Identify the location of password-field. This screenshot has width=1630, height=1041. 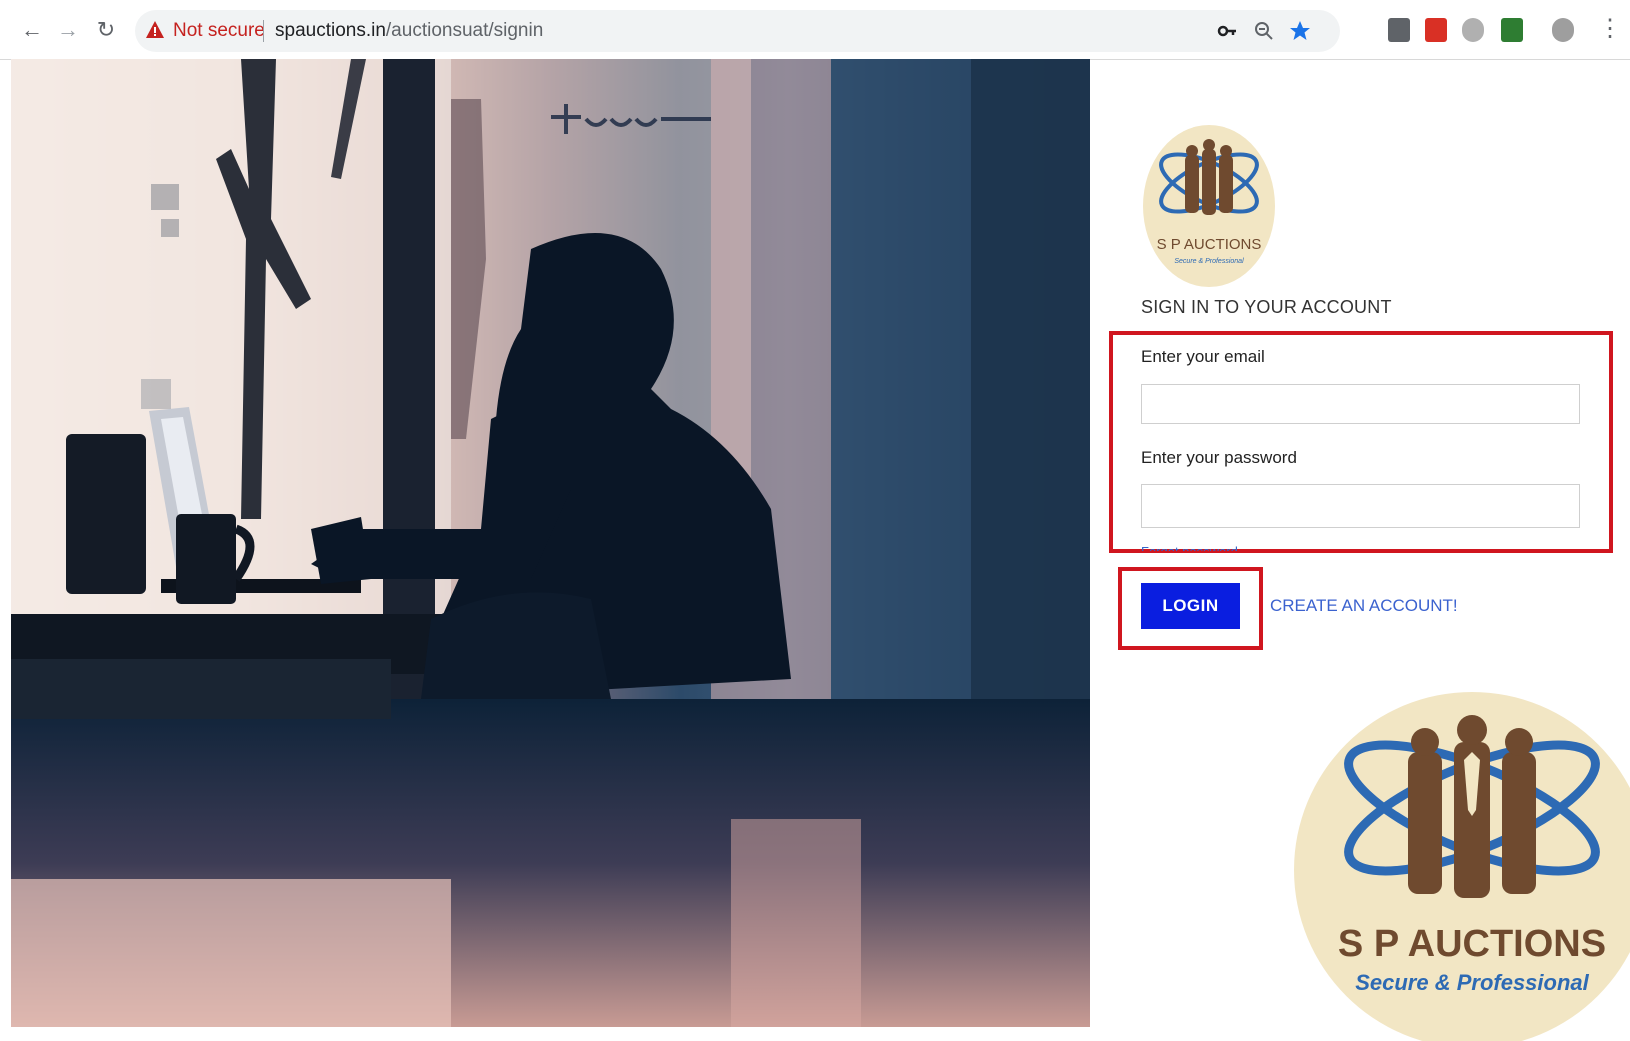
(1360, 506).